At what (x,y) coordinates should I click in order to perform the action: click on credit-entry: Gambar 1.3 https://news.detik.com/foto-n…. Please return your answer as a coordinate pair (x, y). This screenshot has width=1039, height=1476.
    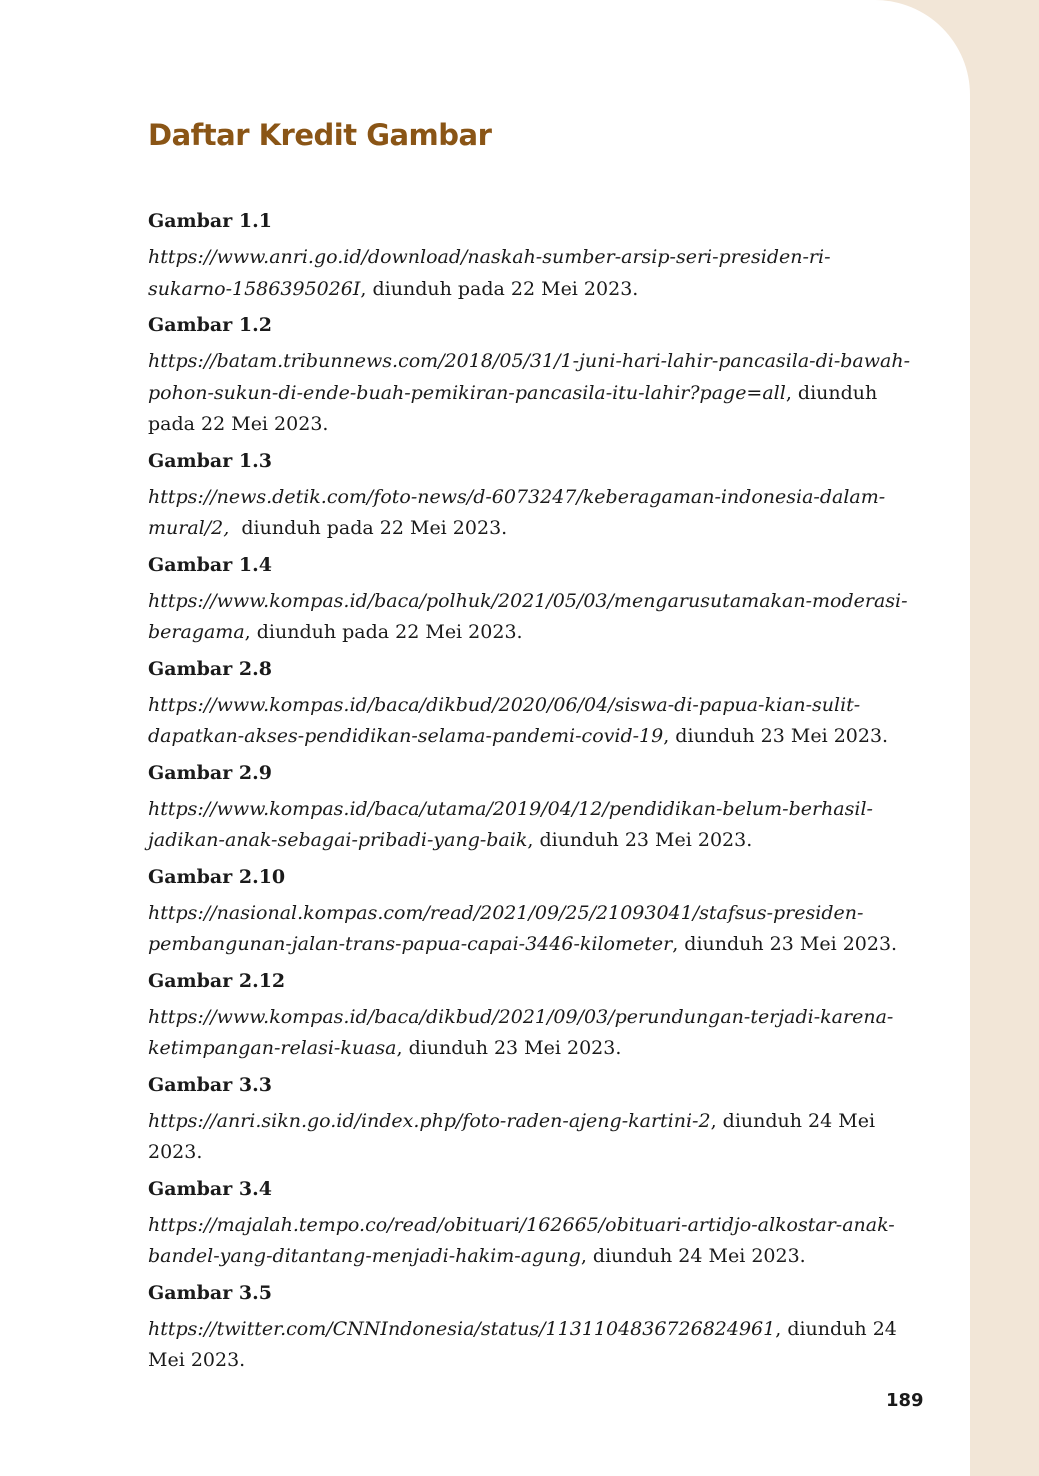
    Looking at the image, I should click on (535, 495).